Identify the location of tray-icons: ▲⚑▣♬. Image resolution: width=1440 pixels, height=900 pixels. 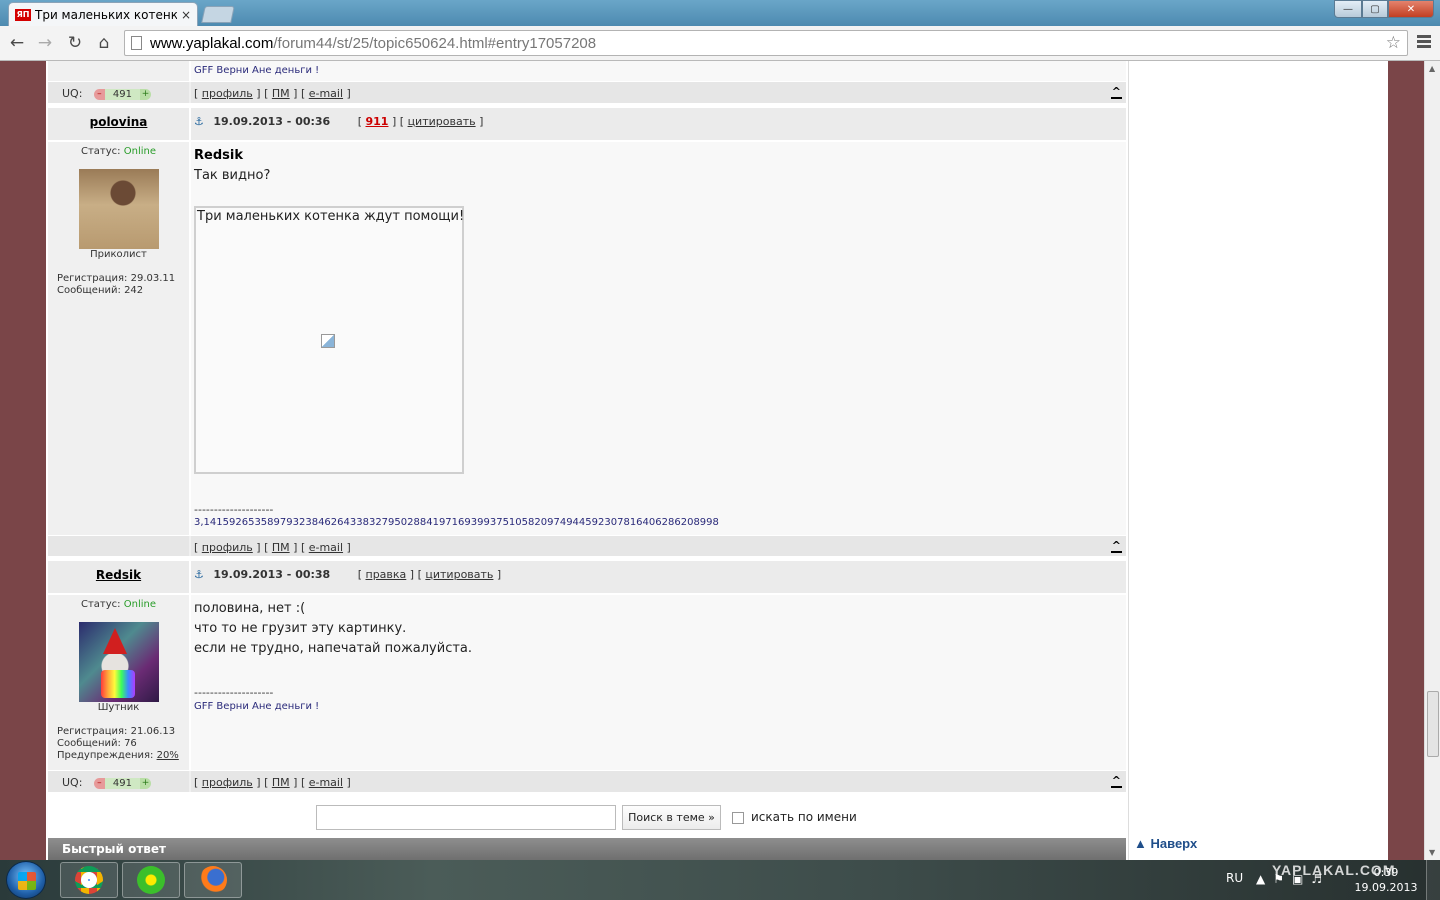
(1293, 879).